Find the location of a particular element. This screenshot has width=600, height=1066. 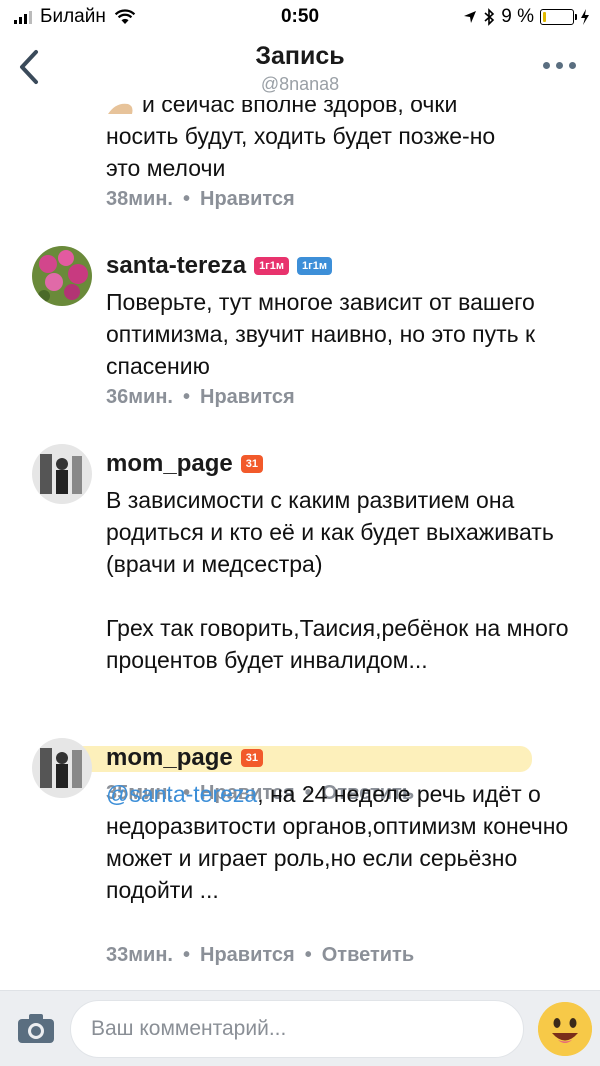

charging-icon is located at coordinates (585, 17).